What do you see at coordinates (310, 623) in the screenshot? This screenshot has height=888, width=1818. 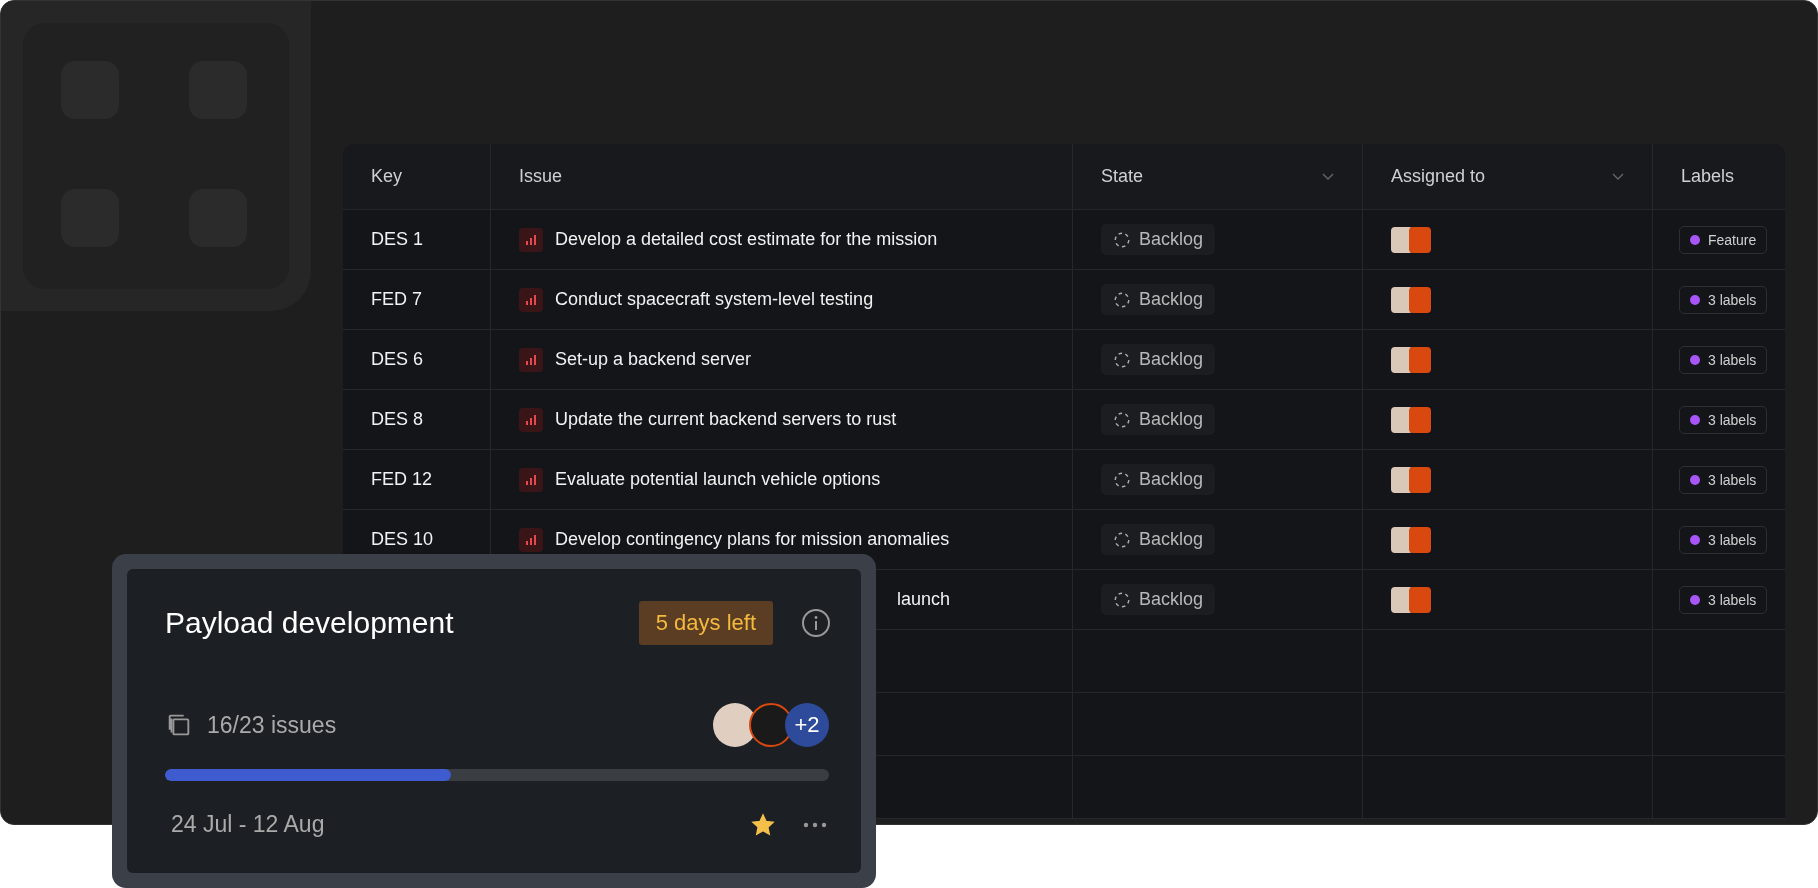 I see `cycle-title: Payload development` at bounding box center [310, 623].